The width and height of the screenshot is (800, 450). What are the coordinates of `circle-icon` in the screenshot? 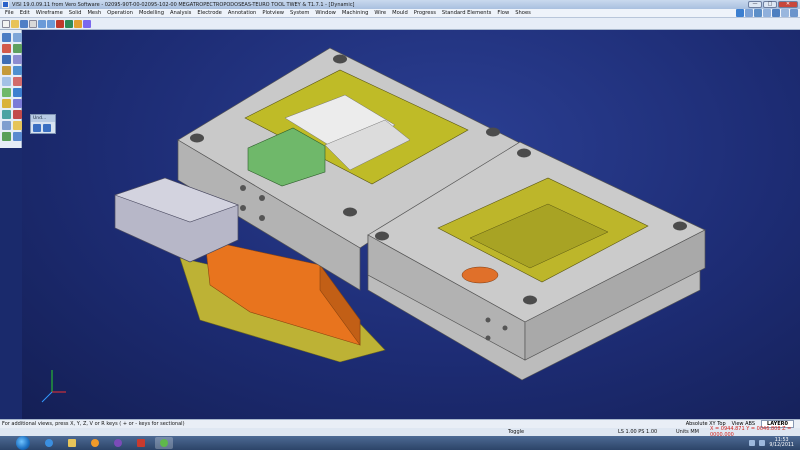 It's located at (17, 48).